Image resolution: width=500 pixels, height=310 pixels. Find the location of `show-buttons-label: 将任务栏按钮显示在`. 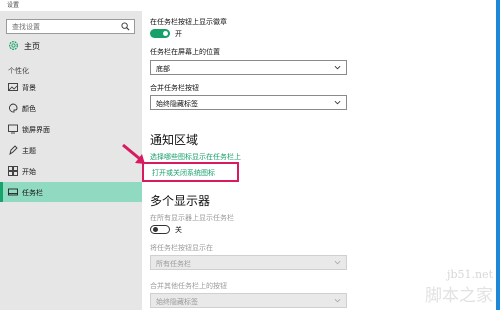

show-buttons-label: 将任务栏按钮显示在 is located at coordinates (181, 248).